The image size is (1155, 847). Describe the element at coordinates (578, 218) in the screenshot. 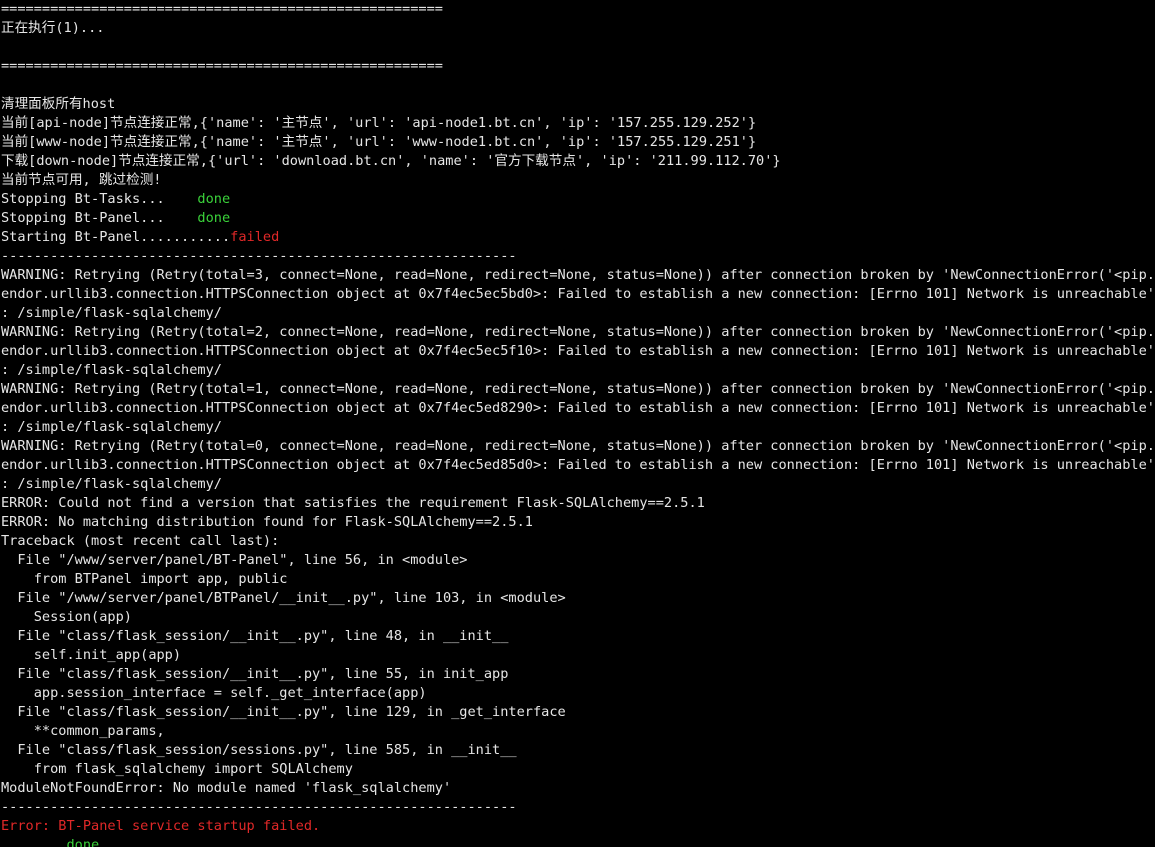

I see `terminal-line: Stopping Bt-Panel... done` at that location.